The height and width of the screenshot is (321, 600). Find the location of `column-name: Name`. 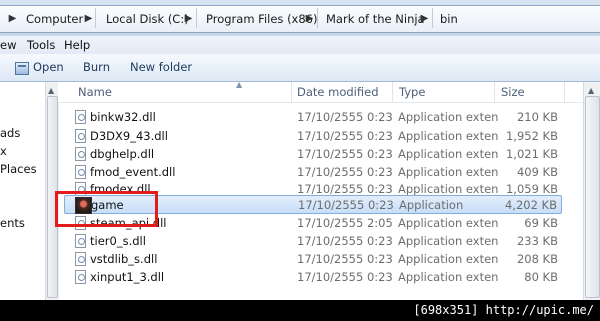

column-name: Name is located at coordinates (95, 92).